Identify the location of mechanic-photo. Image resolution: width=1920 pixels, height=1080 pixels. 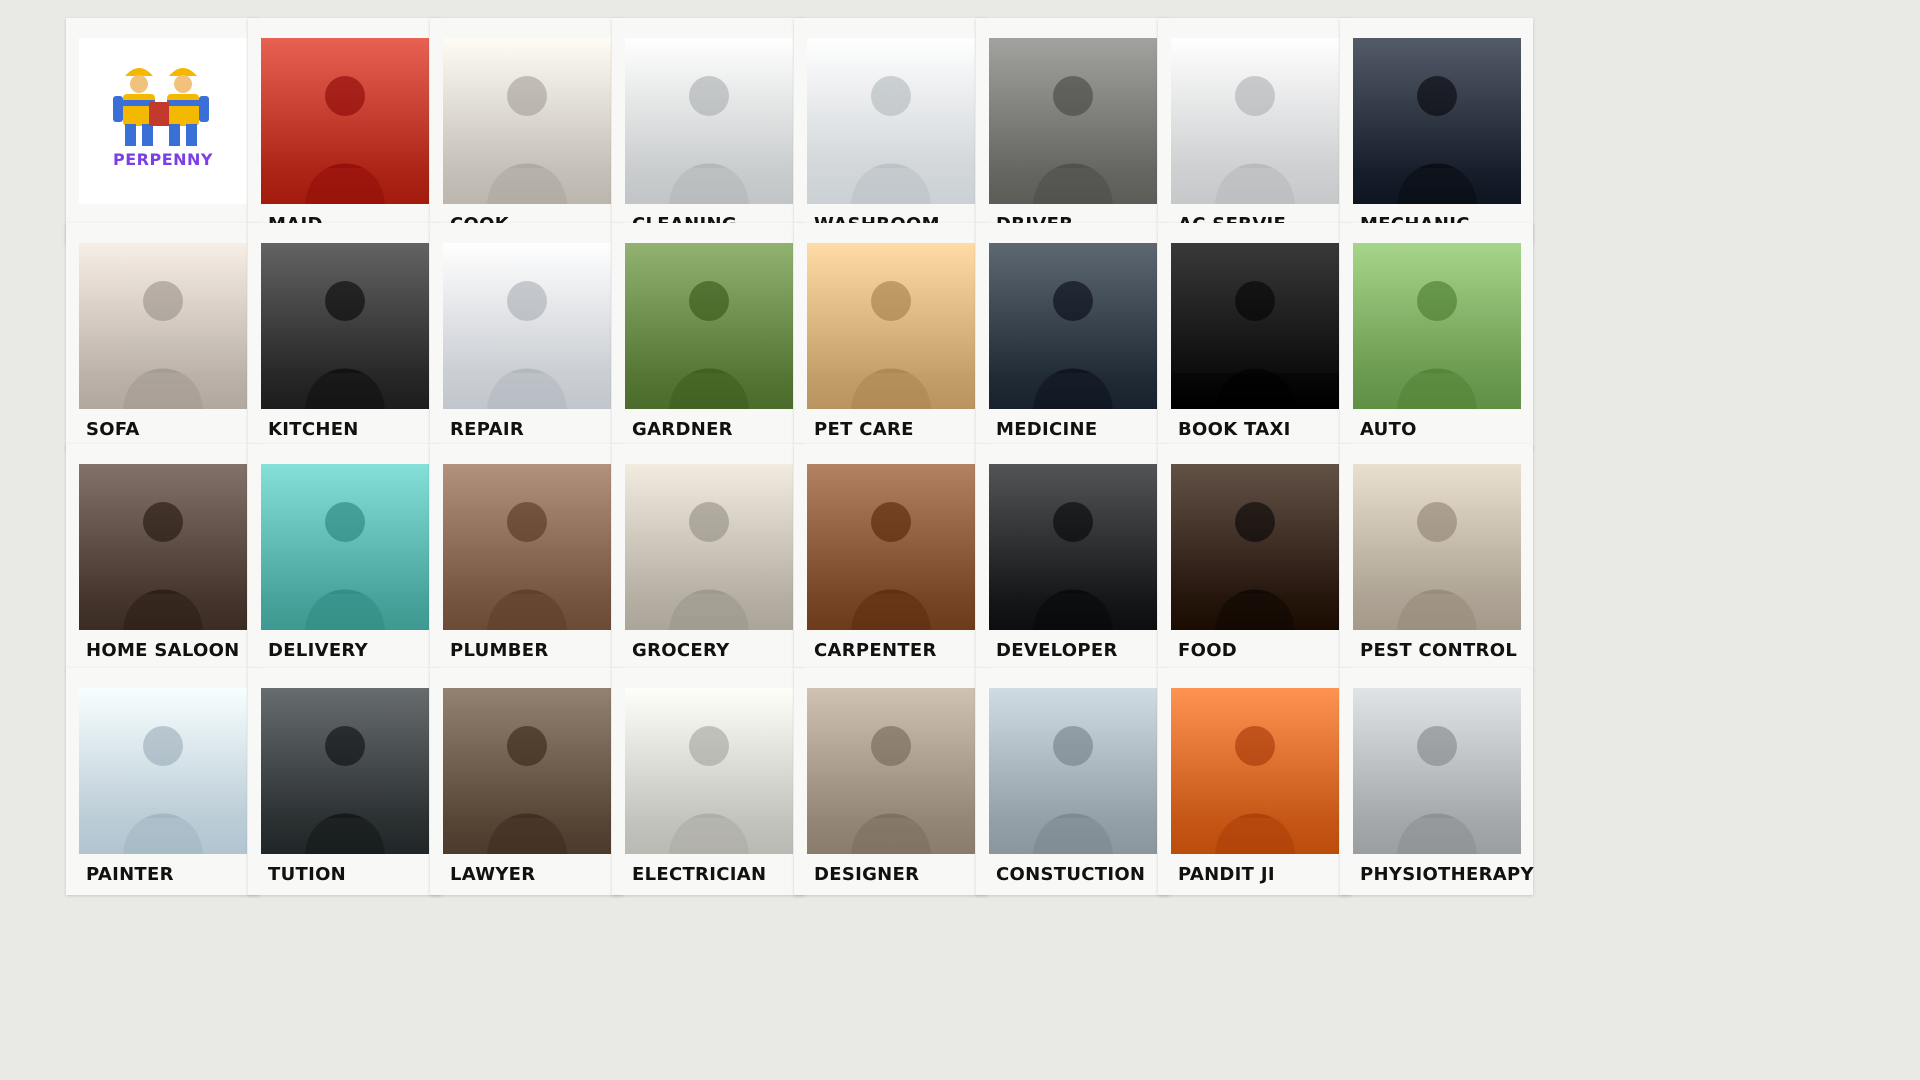
(1437, 121).